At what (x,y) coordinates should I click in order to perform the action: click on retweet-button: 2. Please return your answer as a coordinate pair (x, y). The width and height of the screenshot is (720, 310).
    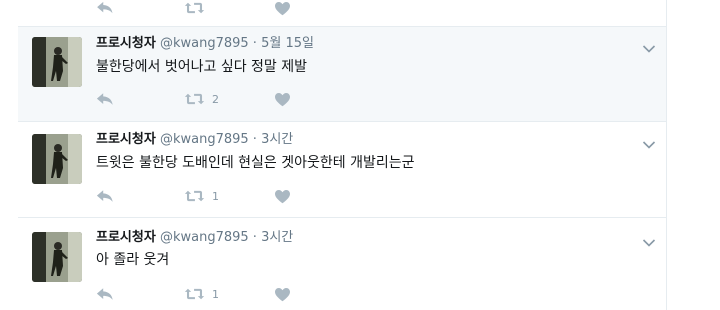
    Looking at the image, I should click on (201, 99).